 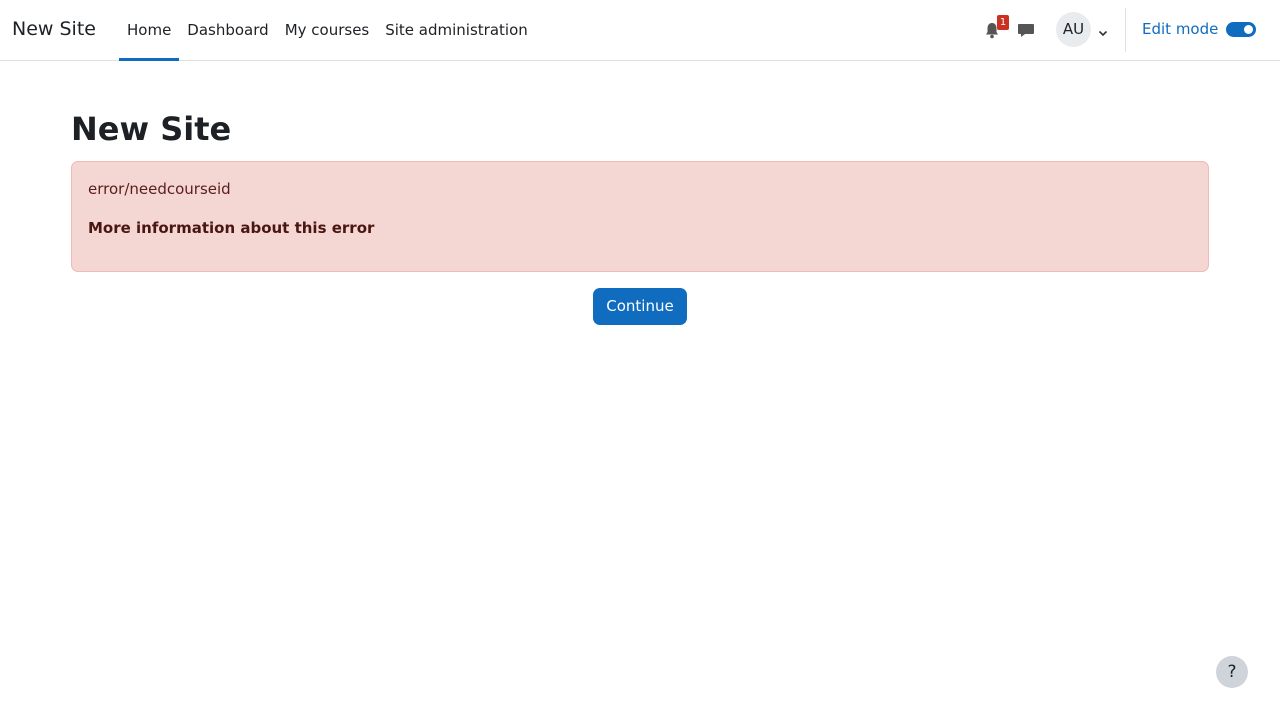 I want to click on toggle-knob, so click(x=1248, y=29).